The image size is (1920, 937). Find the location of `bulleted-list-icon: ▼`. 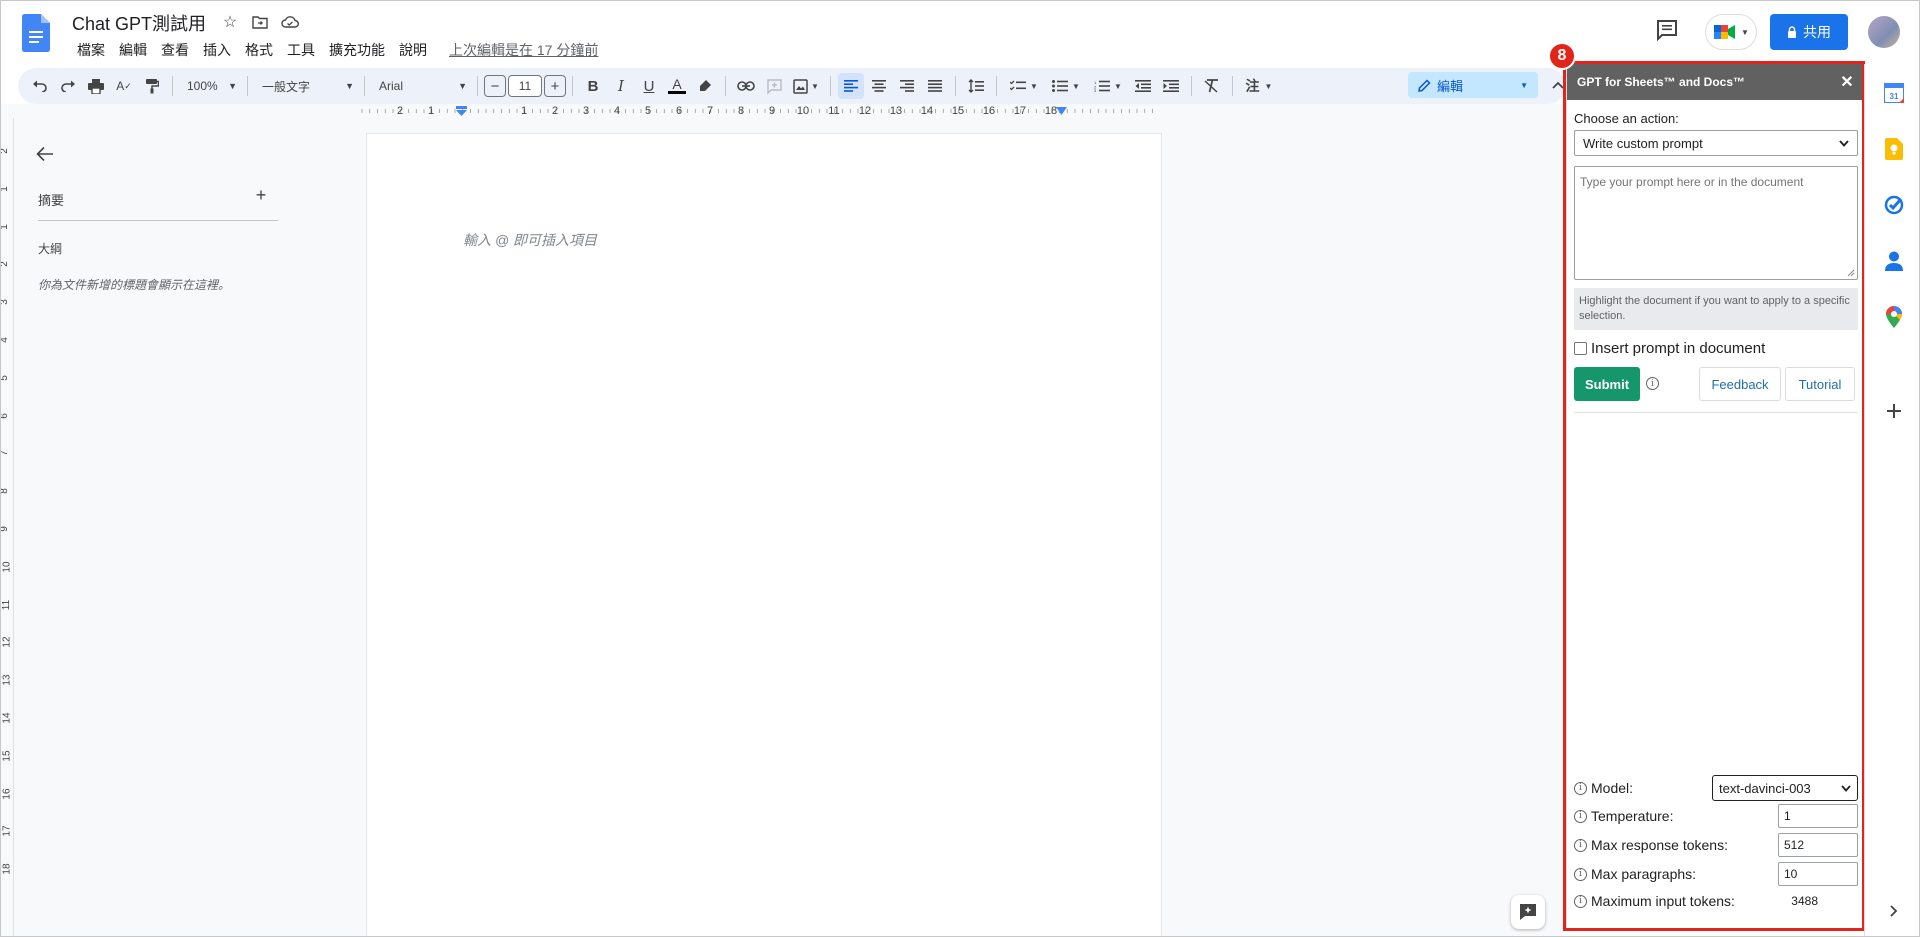

bulleted-list-icon: ▼ is located at coordinates (1066, 86).